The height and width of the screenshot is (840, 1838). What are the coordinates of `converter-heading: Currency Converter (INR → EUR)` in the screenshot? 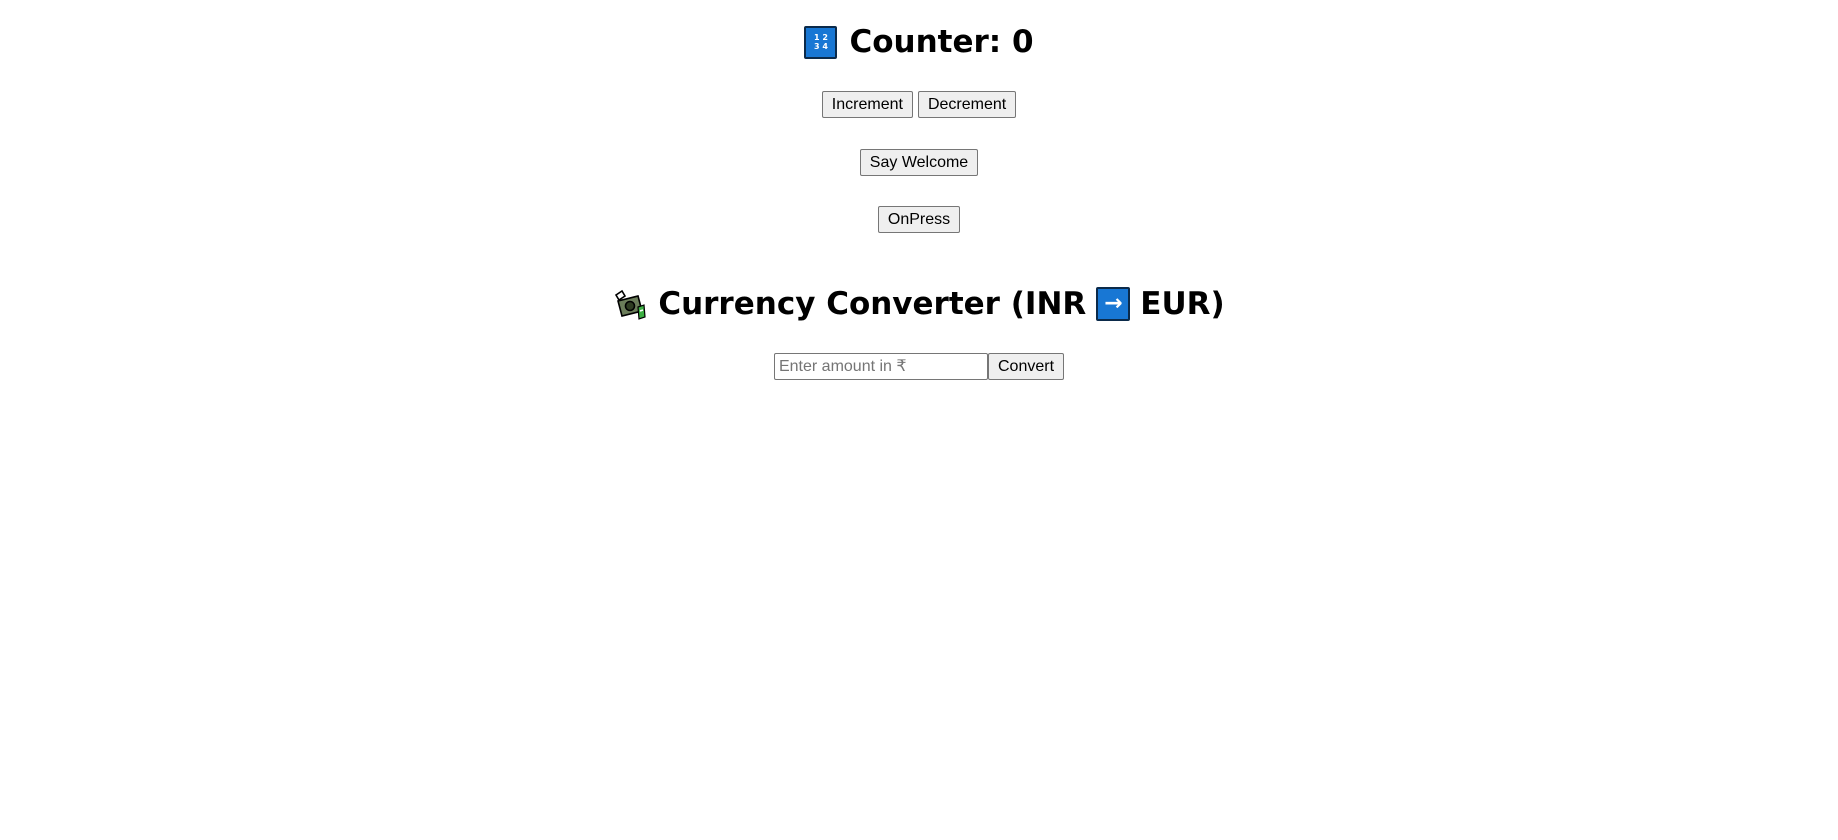 It's located at (919, 303).